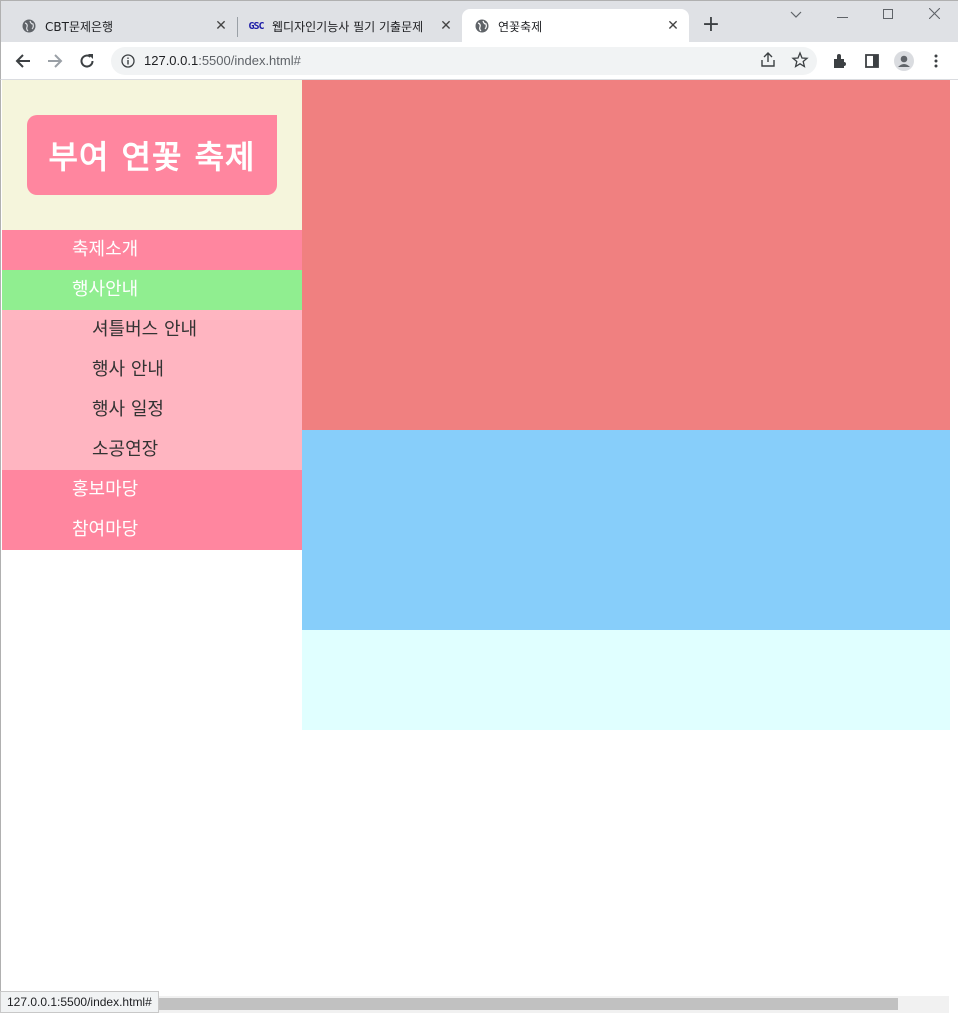  I want to click on share-icon, so click(768, 62).